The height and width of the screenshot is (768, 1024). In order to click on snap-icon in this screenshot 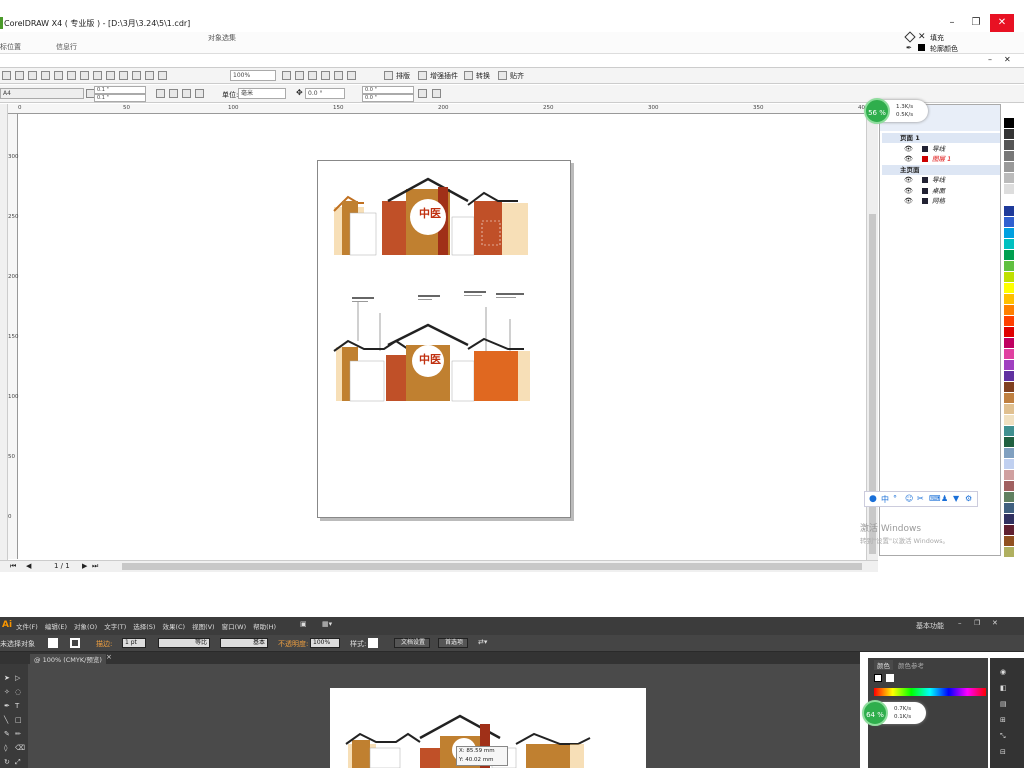, I will do `click(502, 75)`.